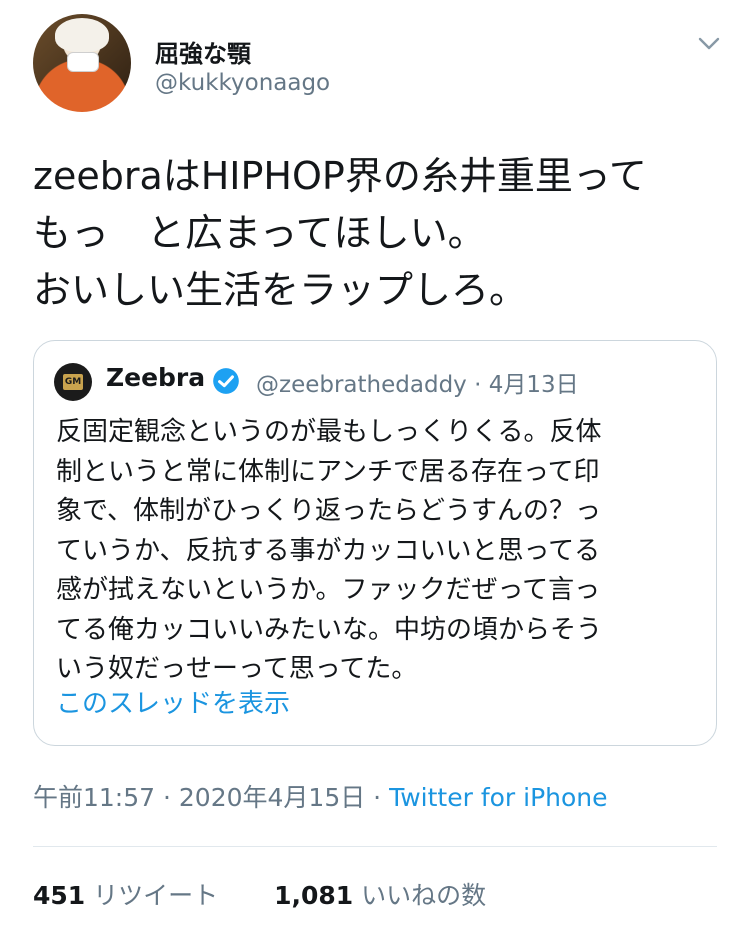  I want to click on divider, so click(375, 846).